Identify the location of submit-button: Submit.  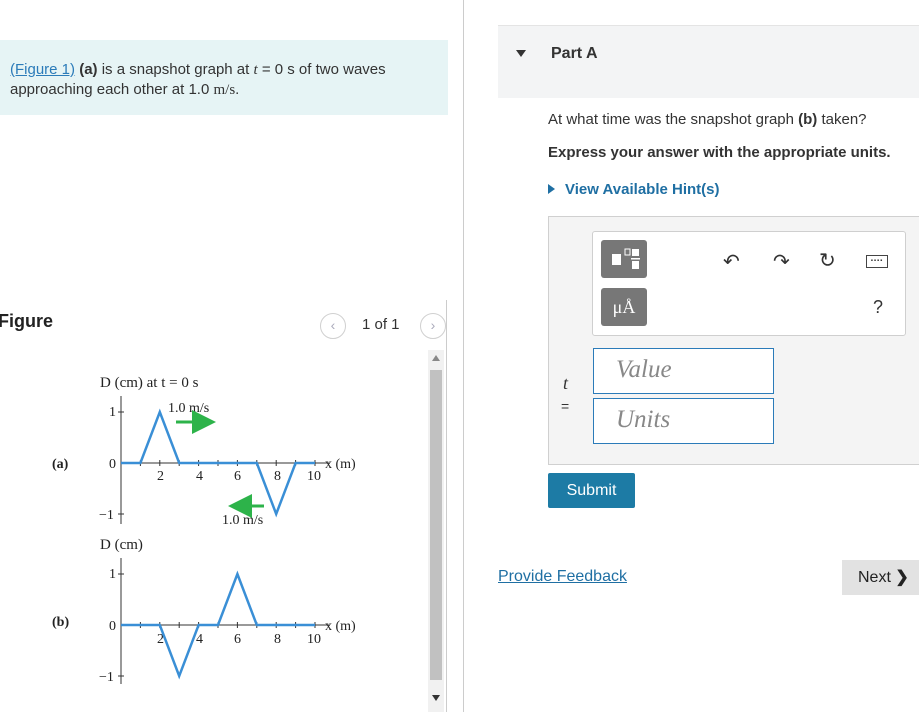
(591, 490).